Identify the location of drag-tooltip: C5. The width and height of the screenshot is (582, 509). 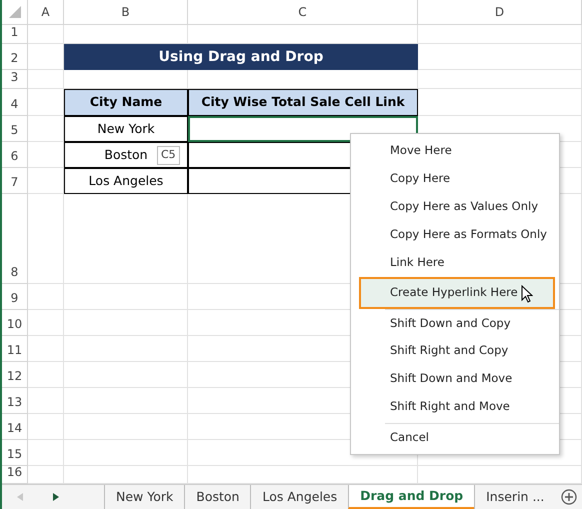
(168, 155).